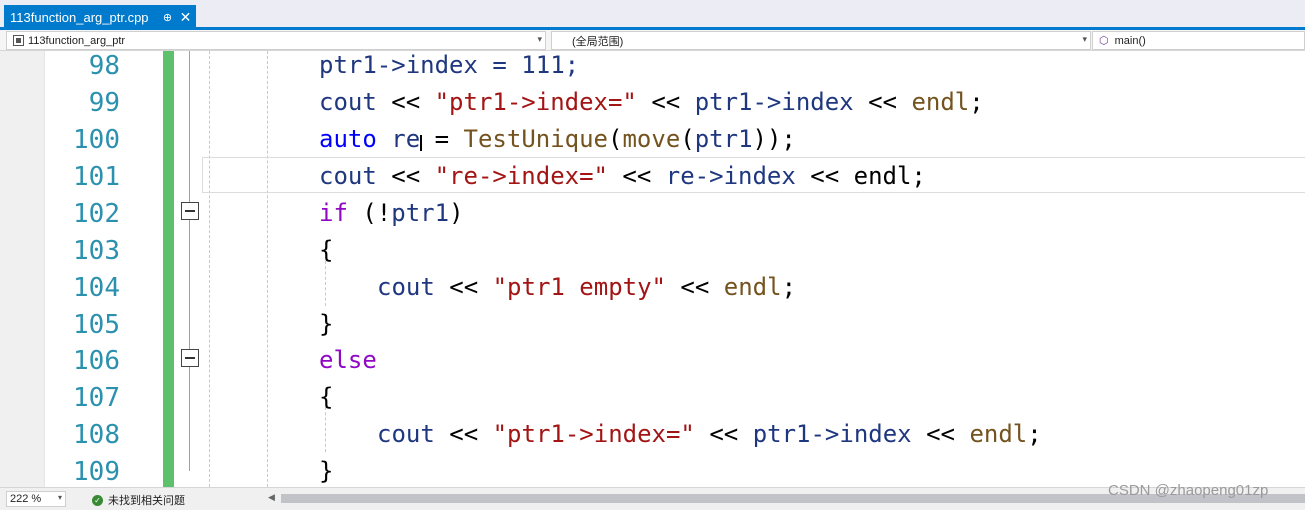 This screenshot has width=1305, height=510. What do you see at coordinates (521, 176) in the screenshot?
I see `code-token: "re->index="` at bounding box center [521, 176].